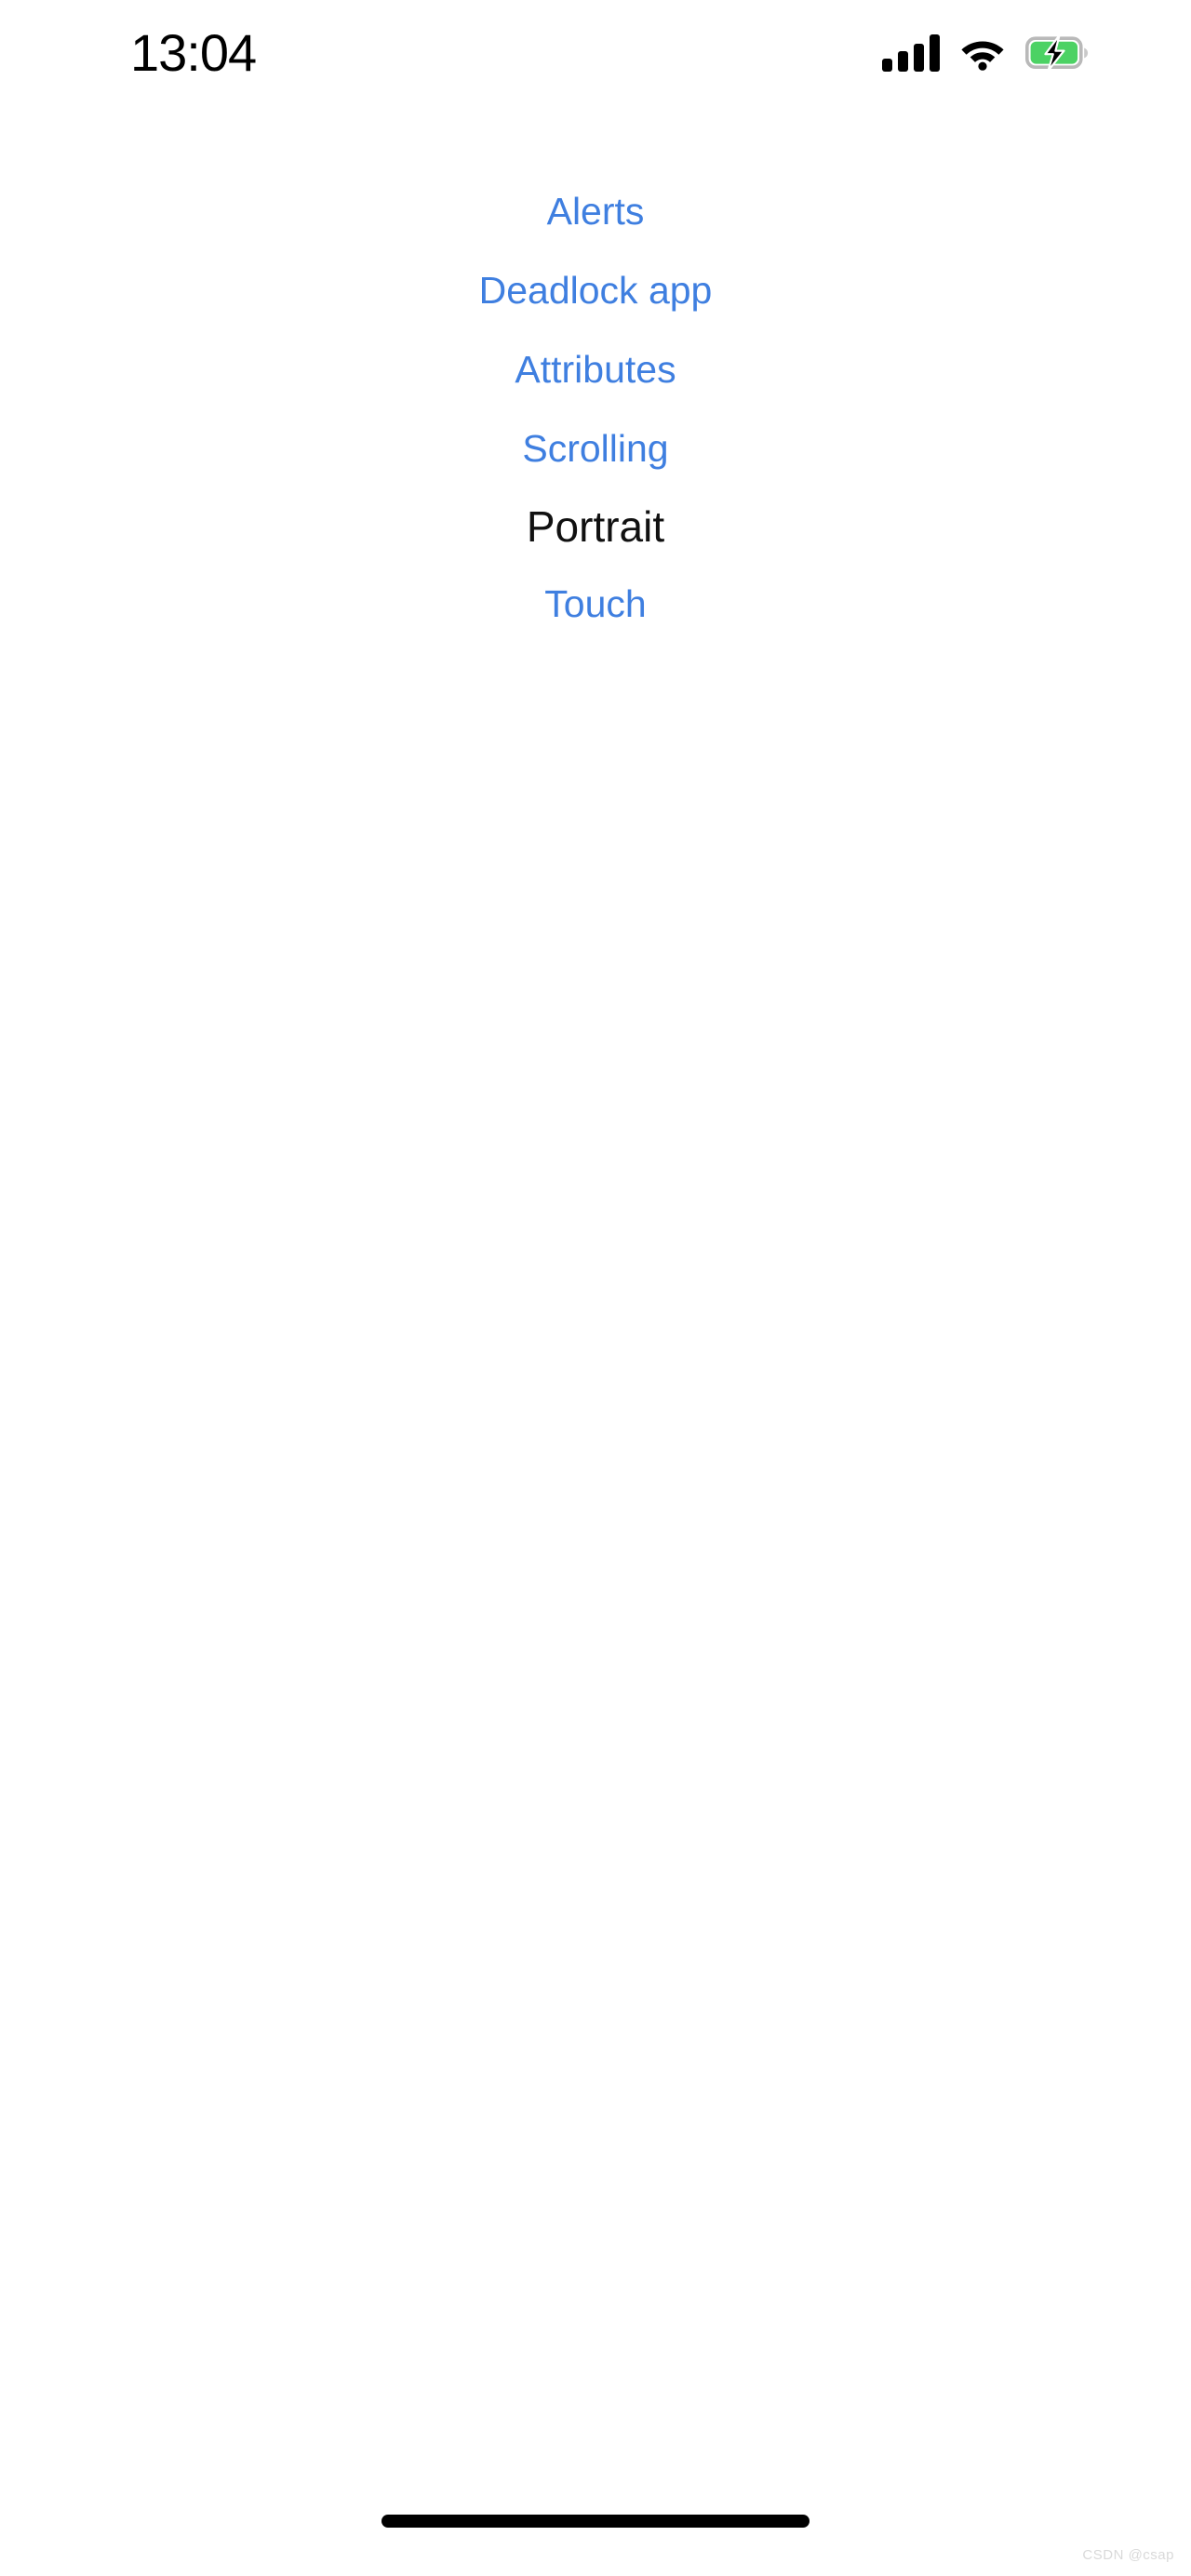  Describe the element at coordinates (596, 290) in the screenshot. I see `menu-item-deadlock-app: Deadlock app` at that location.